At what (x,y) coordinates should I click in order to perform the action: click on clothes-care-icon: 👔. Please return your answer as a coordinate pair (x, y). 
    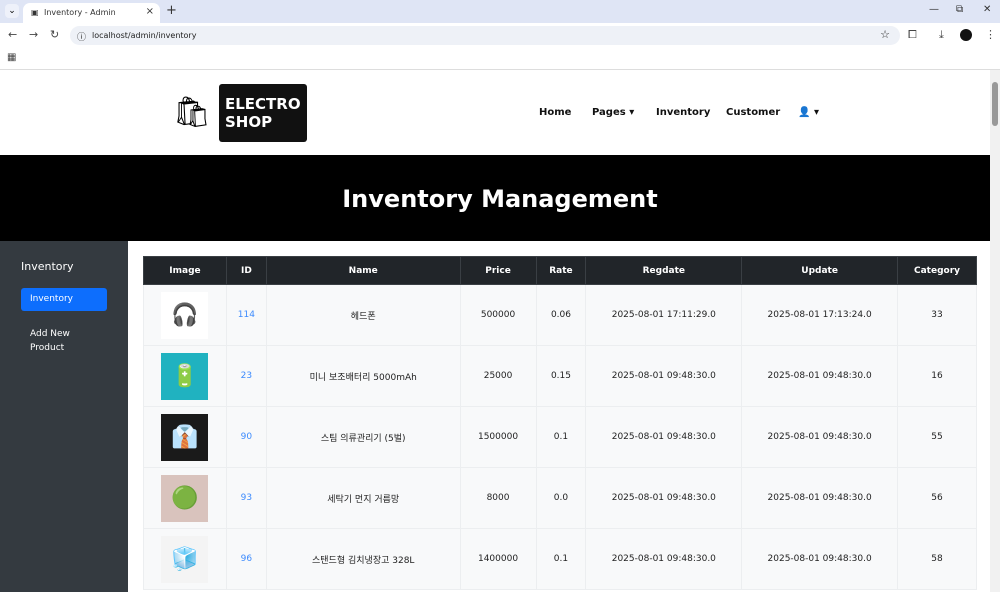
    Looking at the image, I should click on (185, 437).